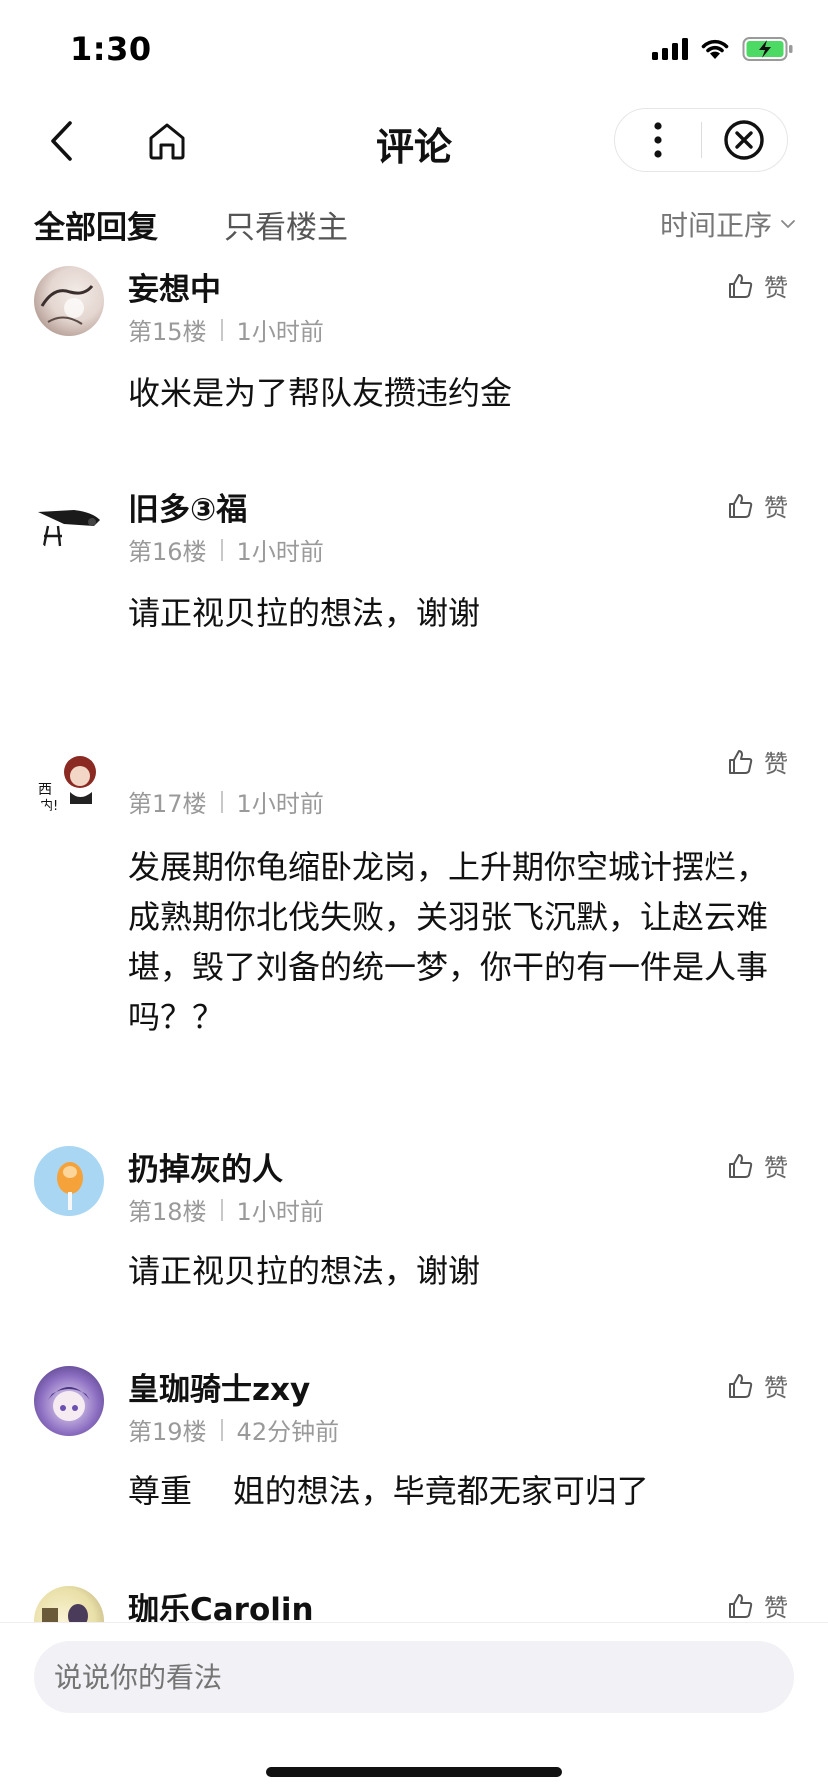 This screenshot has width=828, height=1792. I want to click on cellular-signal-icon, so click(670, 49).